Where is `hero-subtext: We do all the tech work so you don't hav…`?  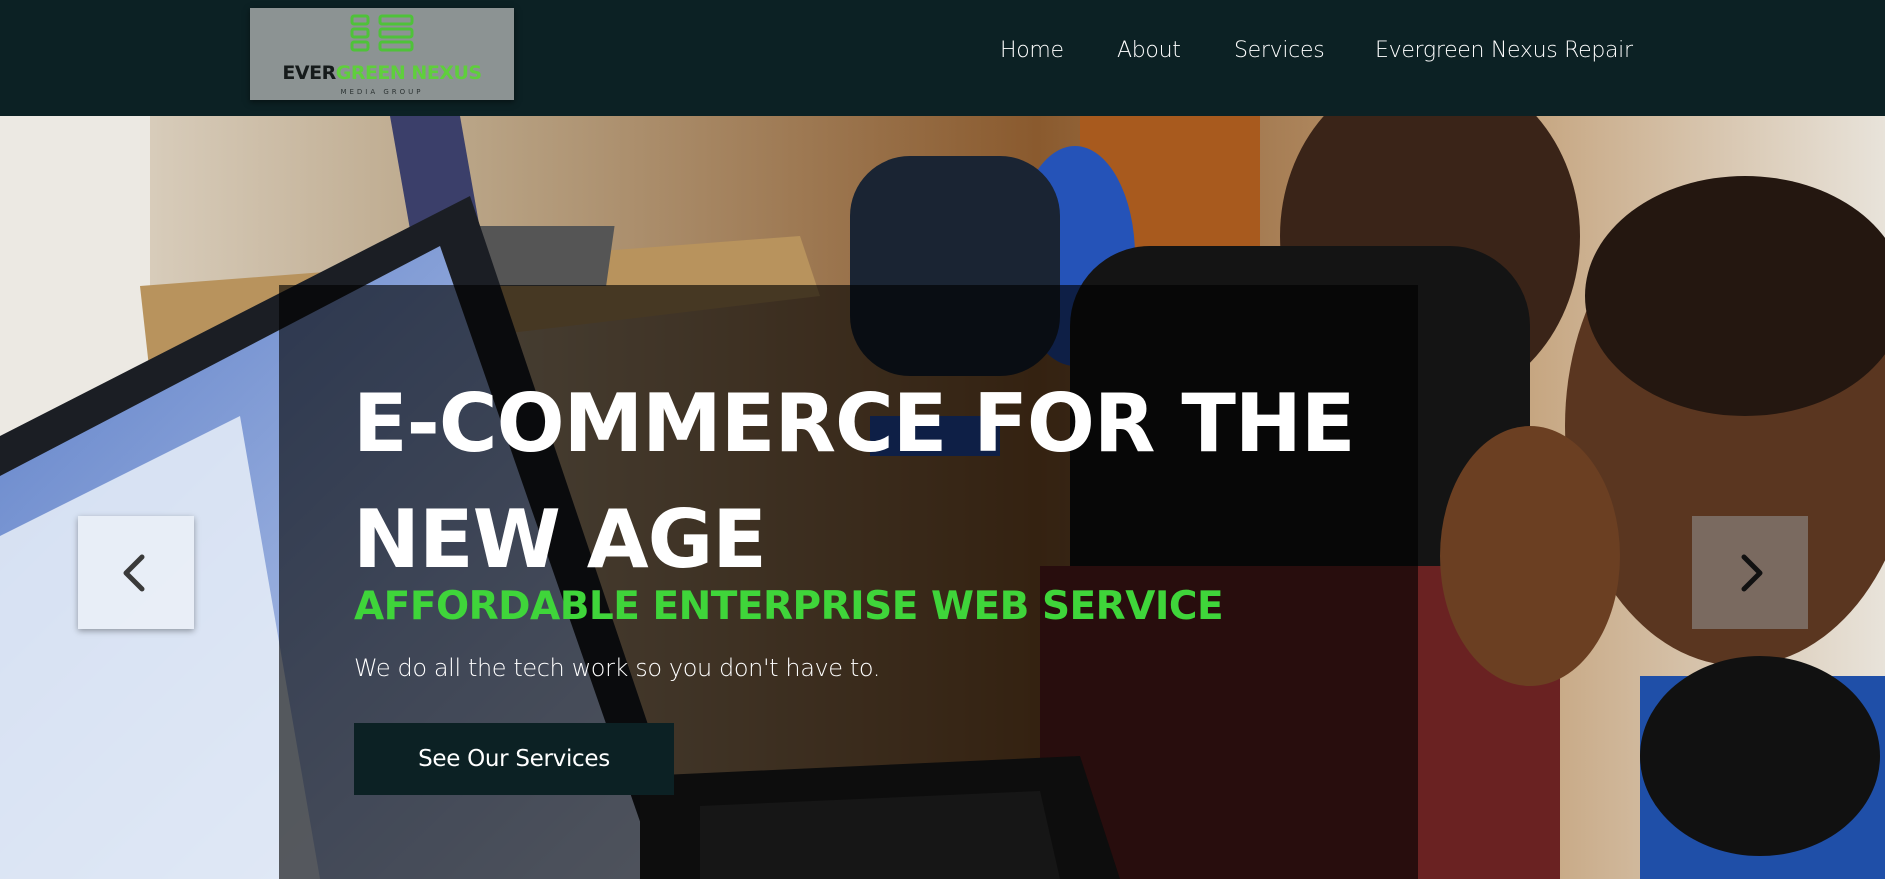
hero-subtext: We do all the tech work so you don't hav… is located at coordinates (617, 668).